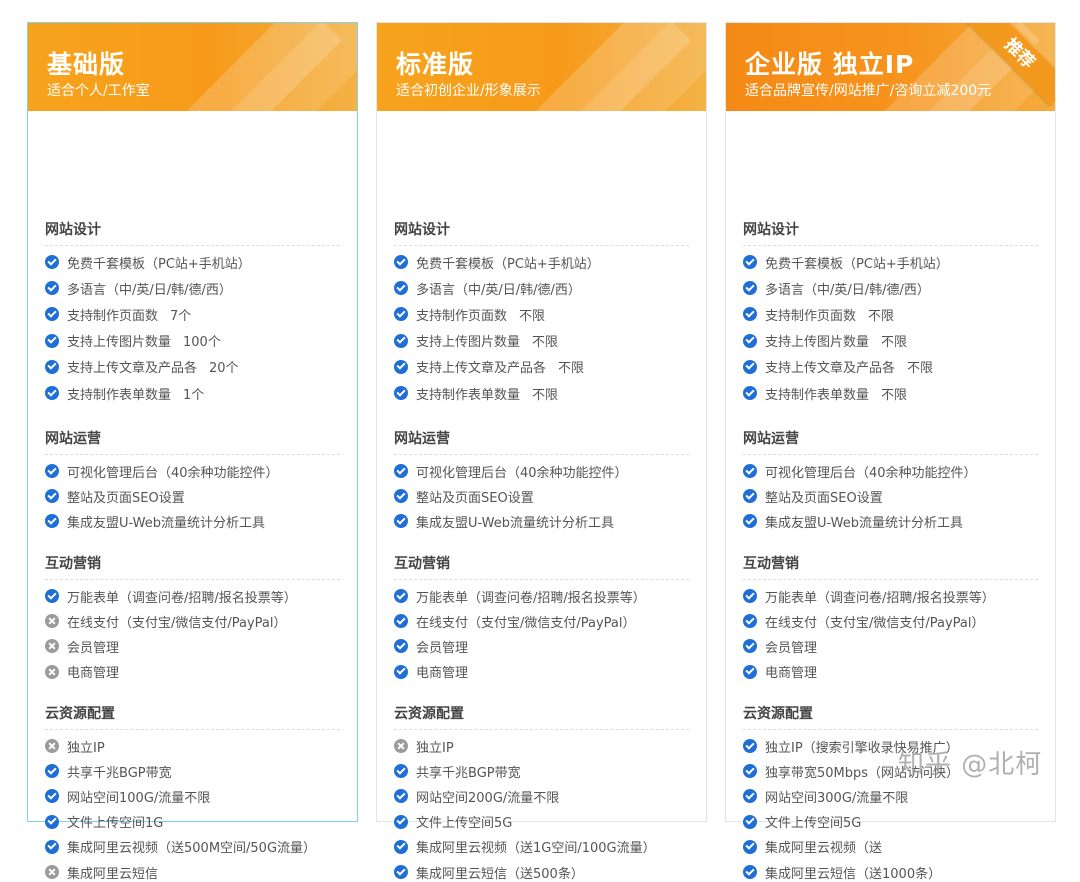 The height and width of the screenshot is (882, 1080). Describe the element at coordinates (182, 598) in the screenshot. I see `feature-label: 万能表单（调查问卷/招聘/报名投票等）` at that location.